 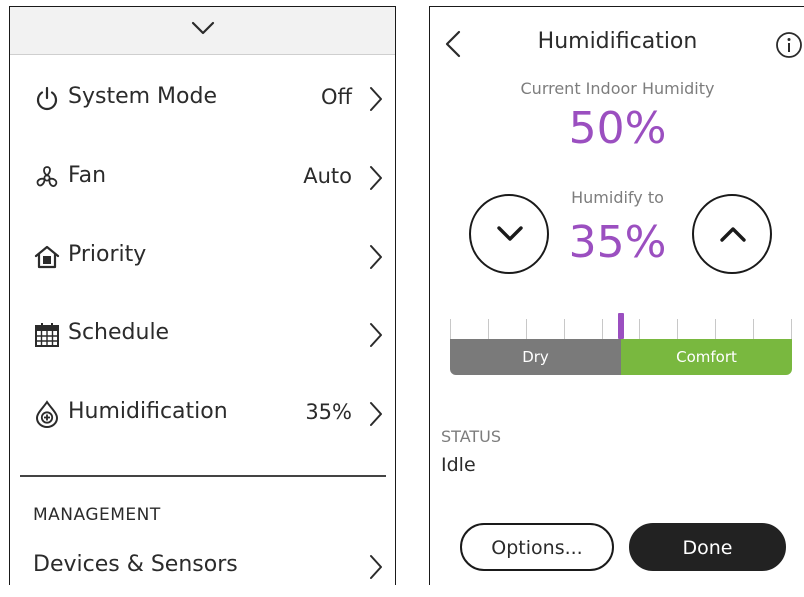 I want to click on setpoint-marker, so click(x=621, y=326).